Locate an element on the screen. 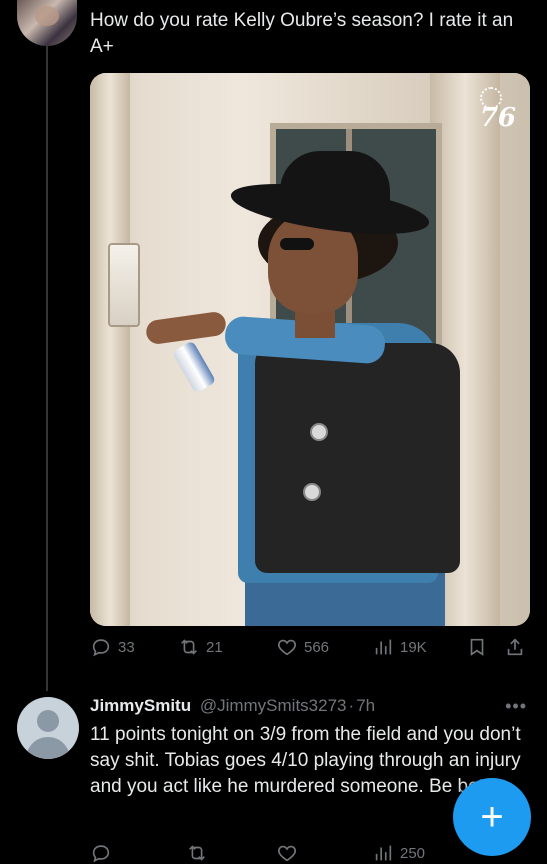 The height and width of the screenshot is (864, 547). like-count: 566 is located at coordinates (317, 647).